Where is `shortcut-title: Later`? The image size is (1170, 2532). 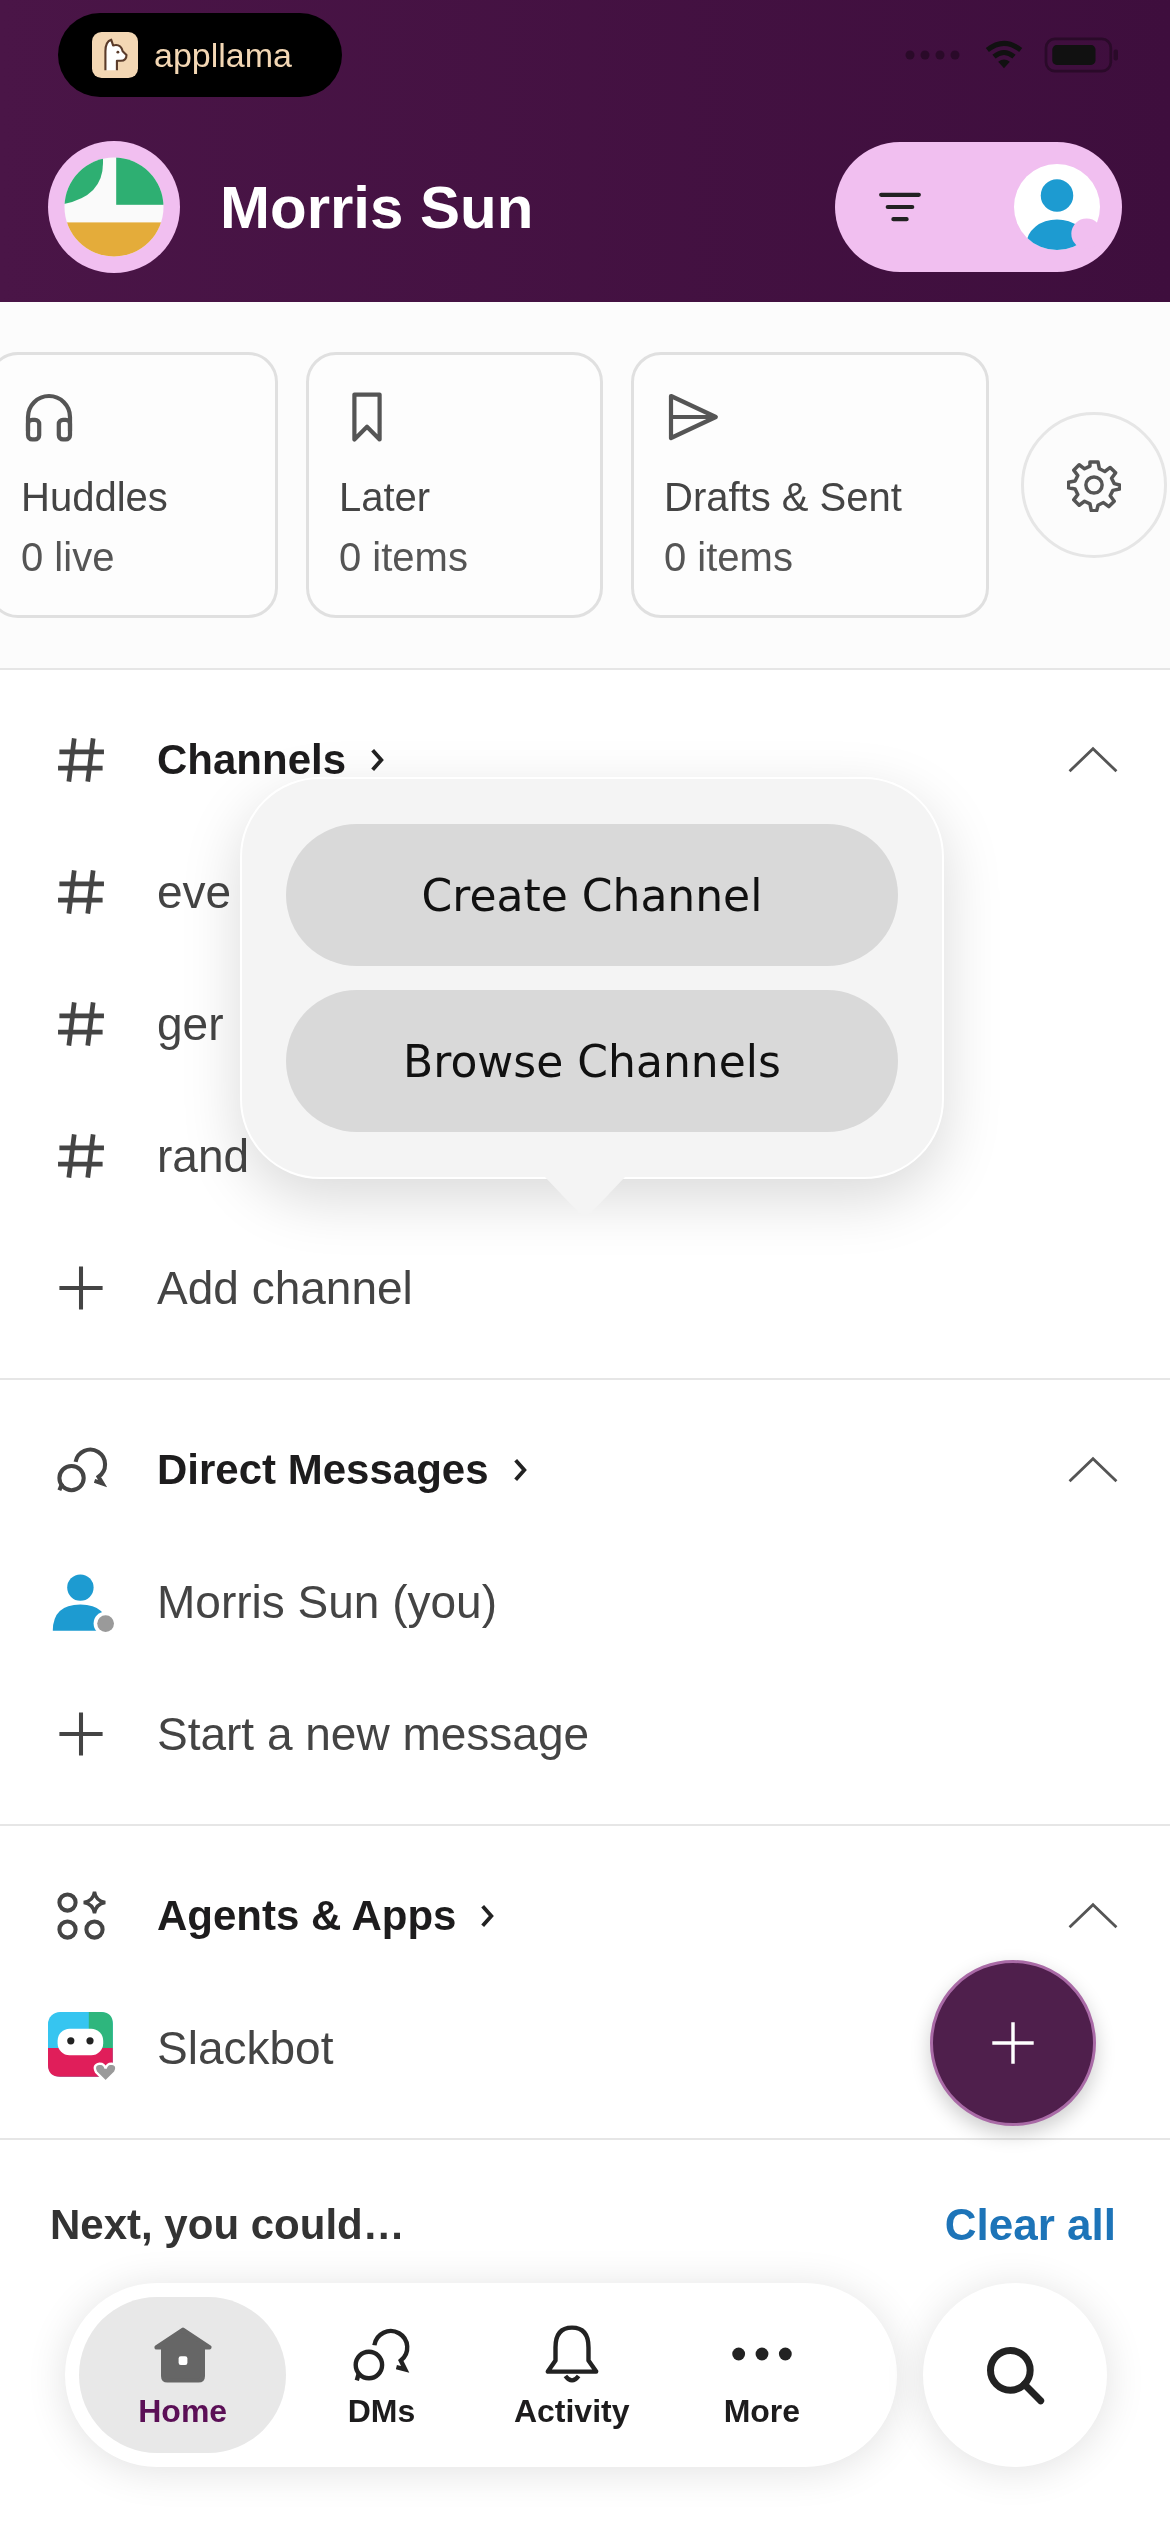 shortcut-title: Later is located at coordinates (385, 497).